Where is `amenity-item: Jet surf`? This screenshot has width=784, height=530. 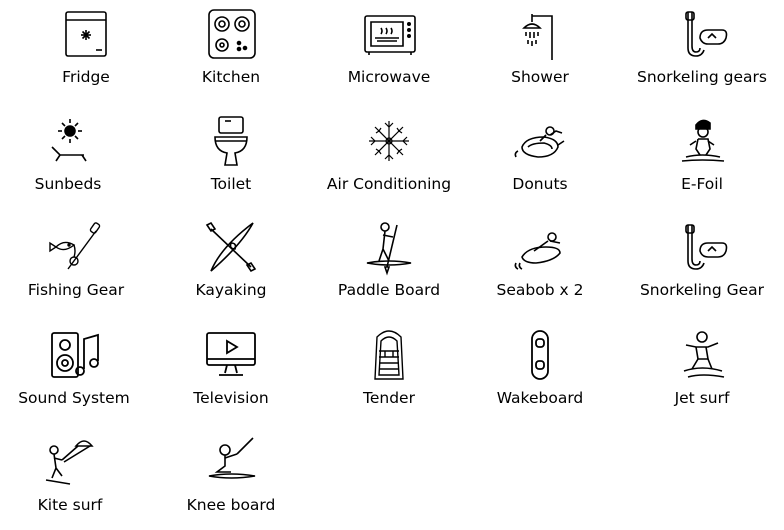 amenity-item: Jet surf is located at coordinates (702, 371).